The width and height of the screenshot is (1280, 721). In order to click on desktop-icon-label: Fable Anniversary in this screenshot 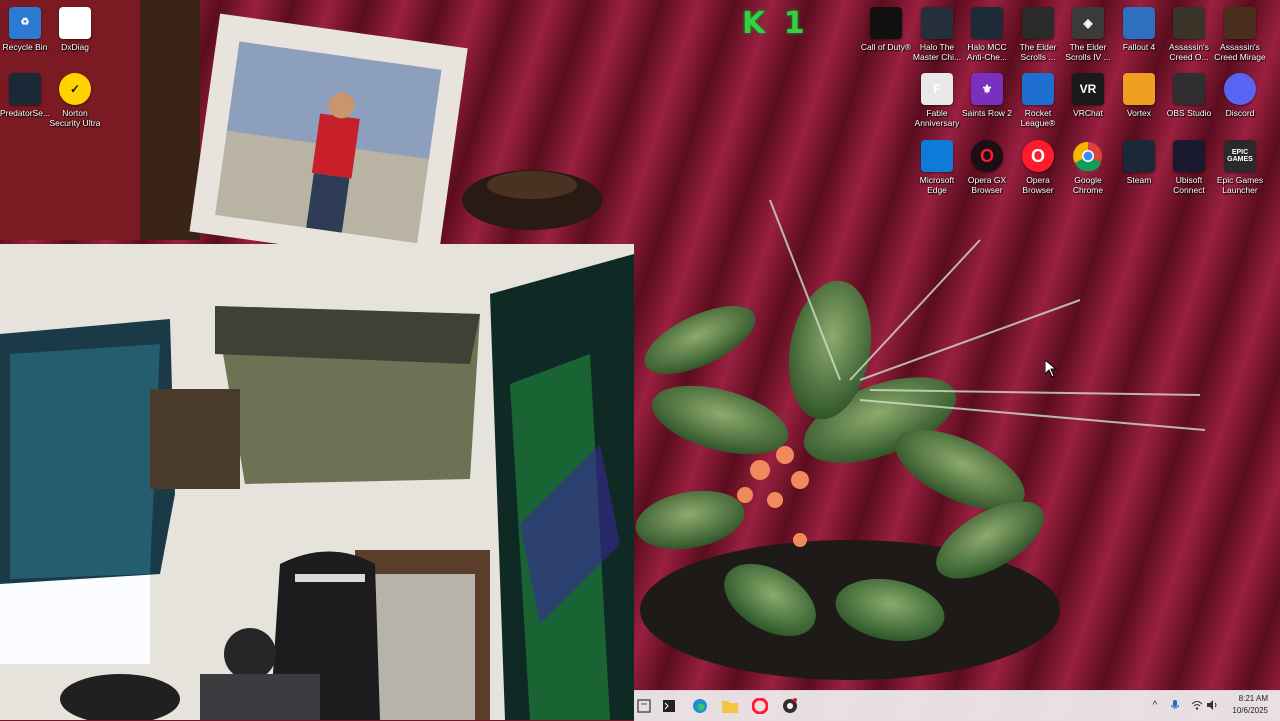, I will do `click(937, 118)`.